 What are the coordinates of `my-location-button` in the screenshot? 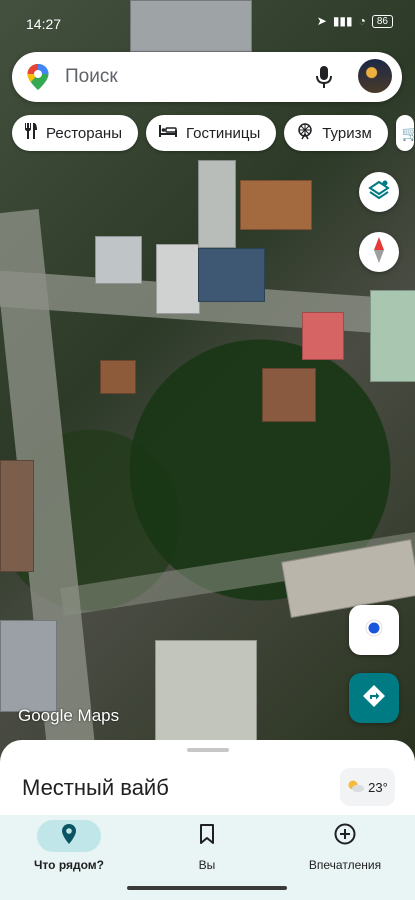 It's located at (374, 630).